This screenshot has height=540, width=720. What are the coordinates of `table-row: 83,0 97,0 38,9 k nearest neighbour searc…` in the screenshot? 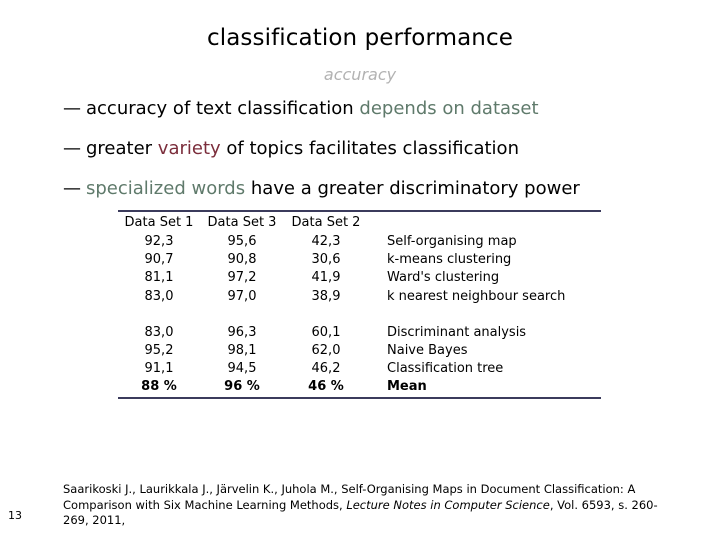 It's located at (369, 306).